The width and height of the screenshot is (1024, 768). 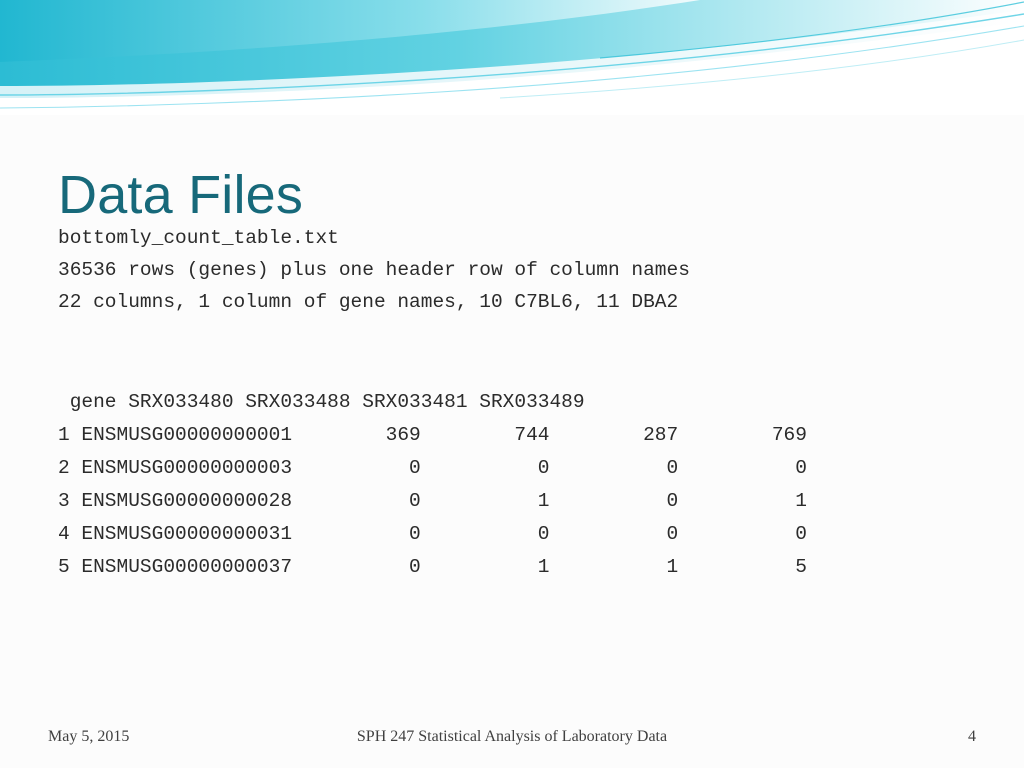 I want to click on page-title: Data Files, so click(x=181, y=195).